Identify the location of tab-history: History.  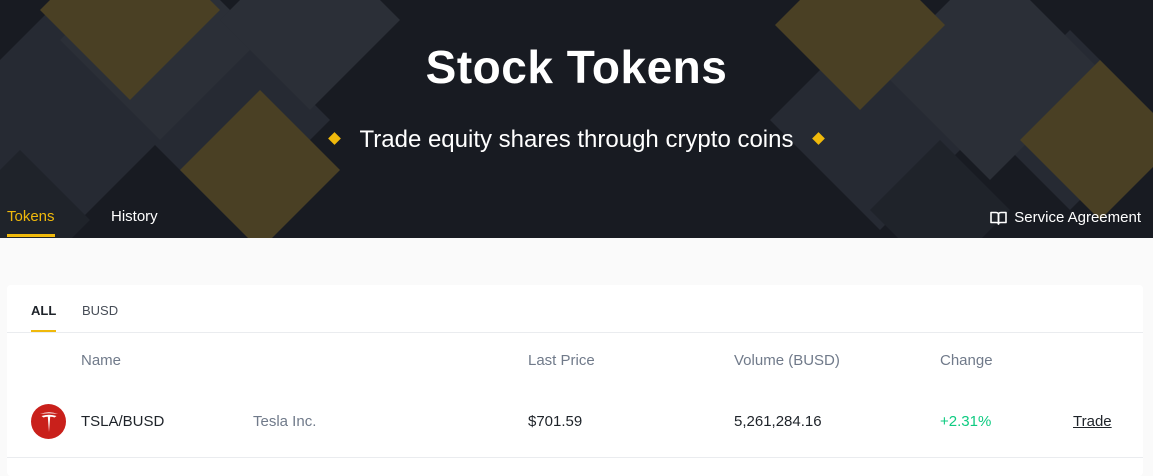
(134, 216).